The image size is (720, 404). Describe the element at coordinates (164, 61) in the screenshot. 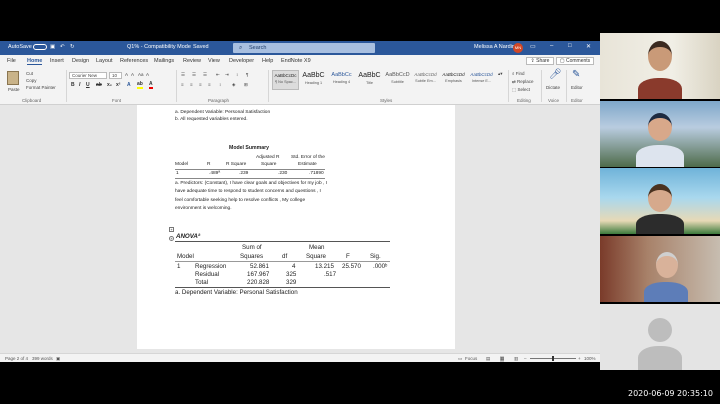

I see `tab-mailings: Mailings` at that location.